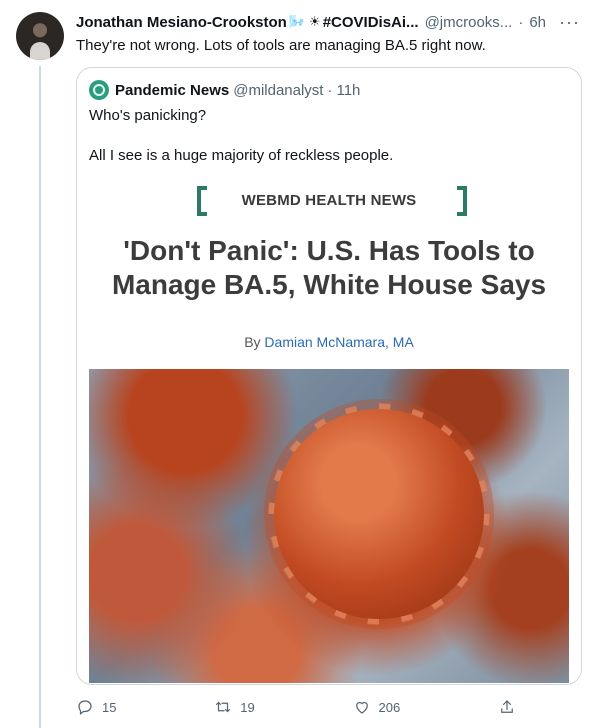 This screenshot has width=598, height=728. I want to click on action-bar: 15 19 206, so click(296, 707).